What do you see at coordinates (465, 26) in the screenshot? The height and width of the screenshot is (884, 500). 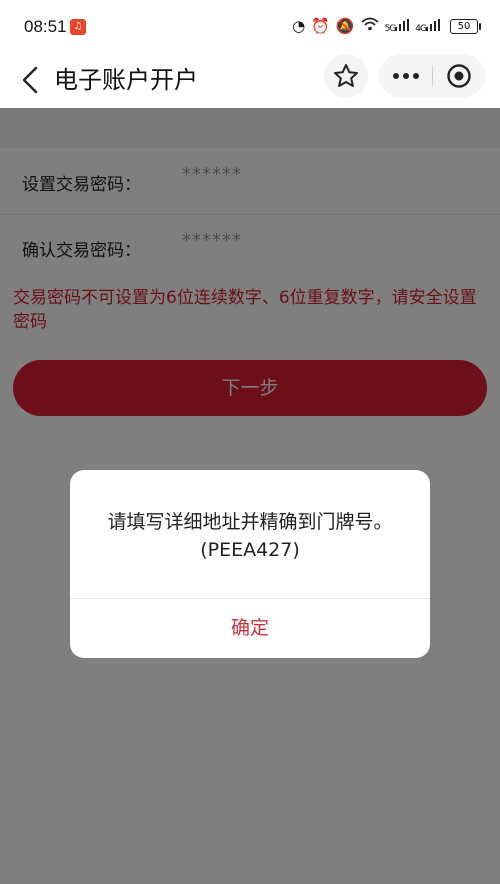 I see `battery-icon: 50` at bounding box center [465, 26].